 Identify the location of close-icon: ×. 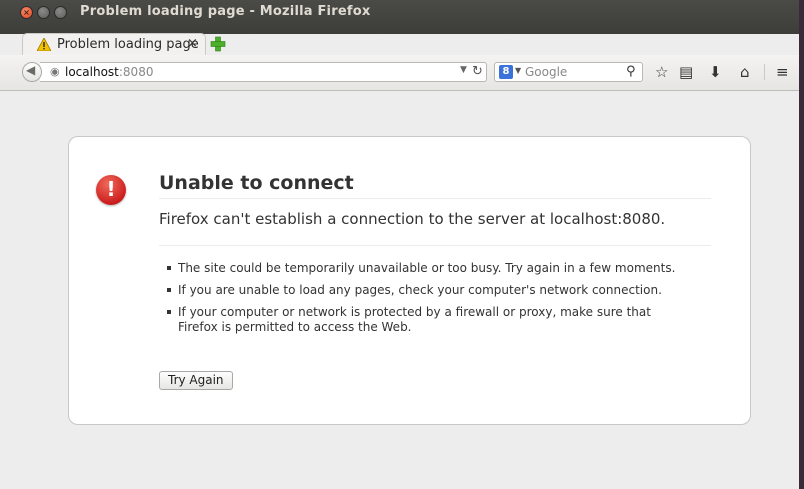
(26, 12).